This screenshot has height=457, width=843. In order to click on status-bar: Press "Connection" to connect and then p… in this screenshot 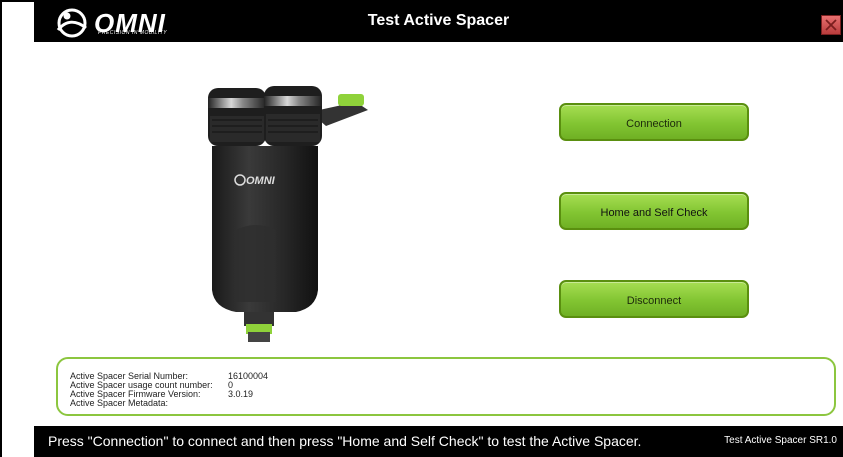, I will do `click(438, 441)`.